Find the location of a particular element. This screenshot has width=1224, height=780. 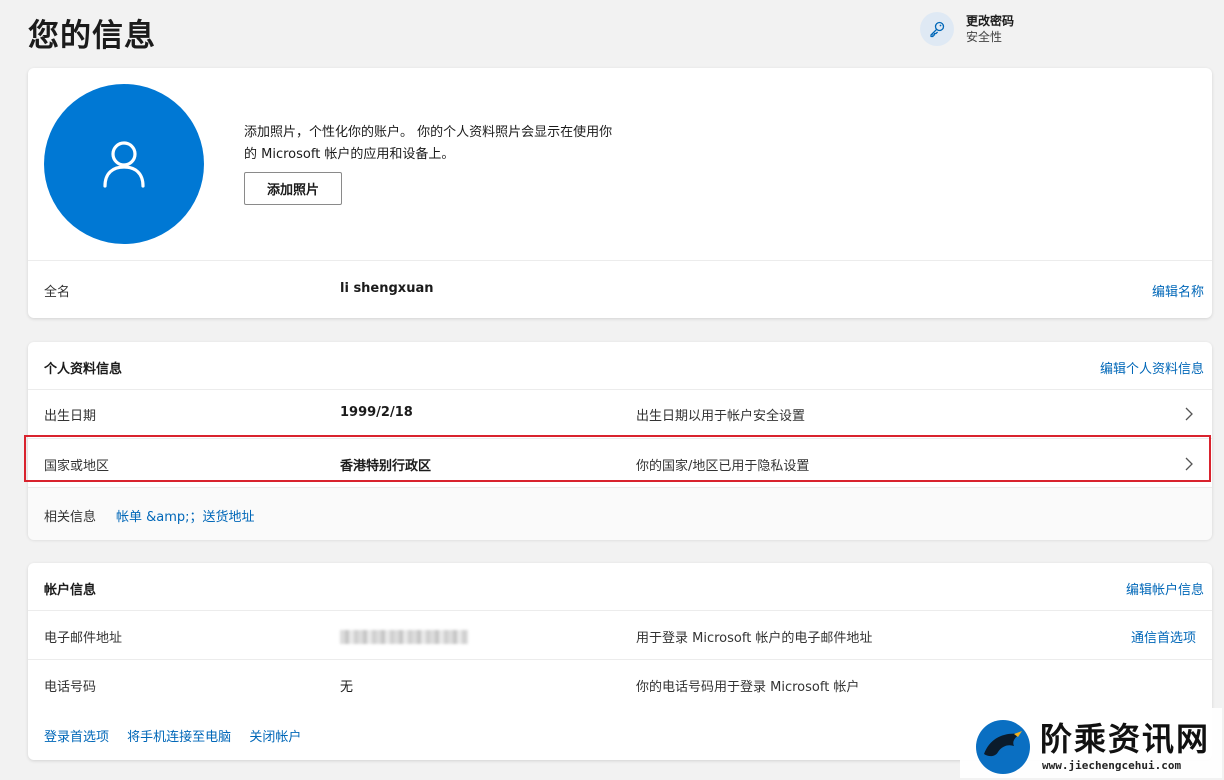

account-footer-links: 登录首选项 将手机连接至电脑 关闭帐户 is located at coordinates (179, 735).